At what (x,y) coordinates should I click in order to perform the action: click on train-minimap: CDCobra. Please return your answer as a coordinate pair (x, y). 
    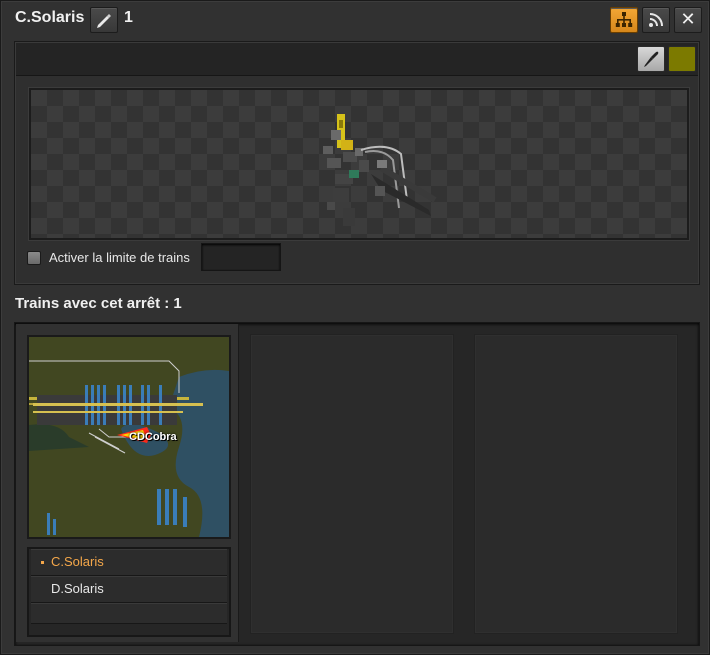
    Looking at the image, I should click on (129, 437).